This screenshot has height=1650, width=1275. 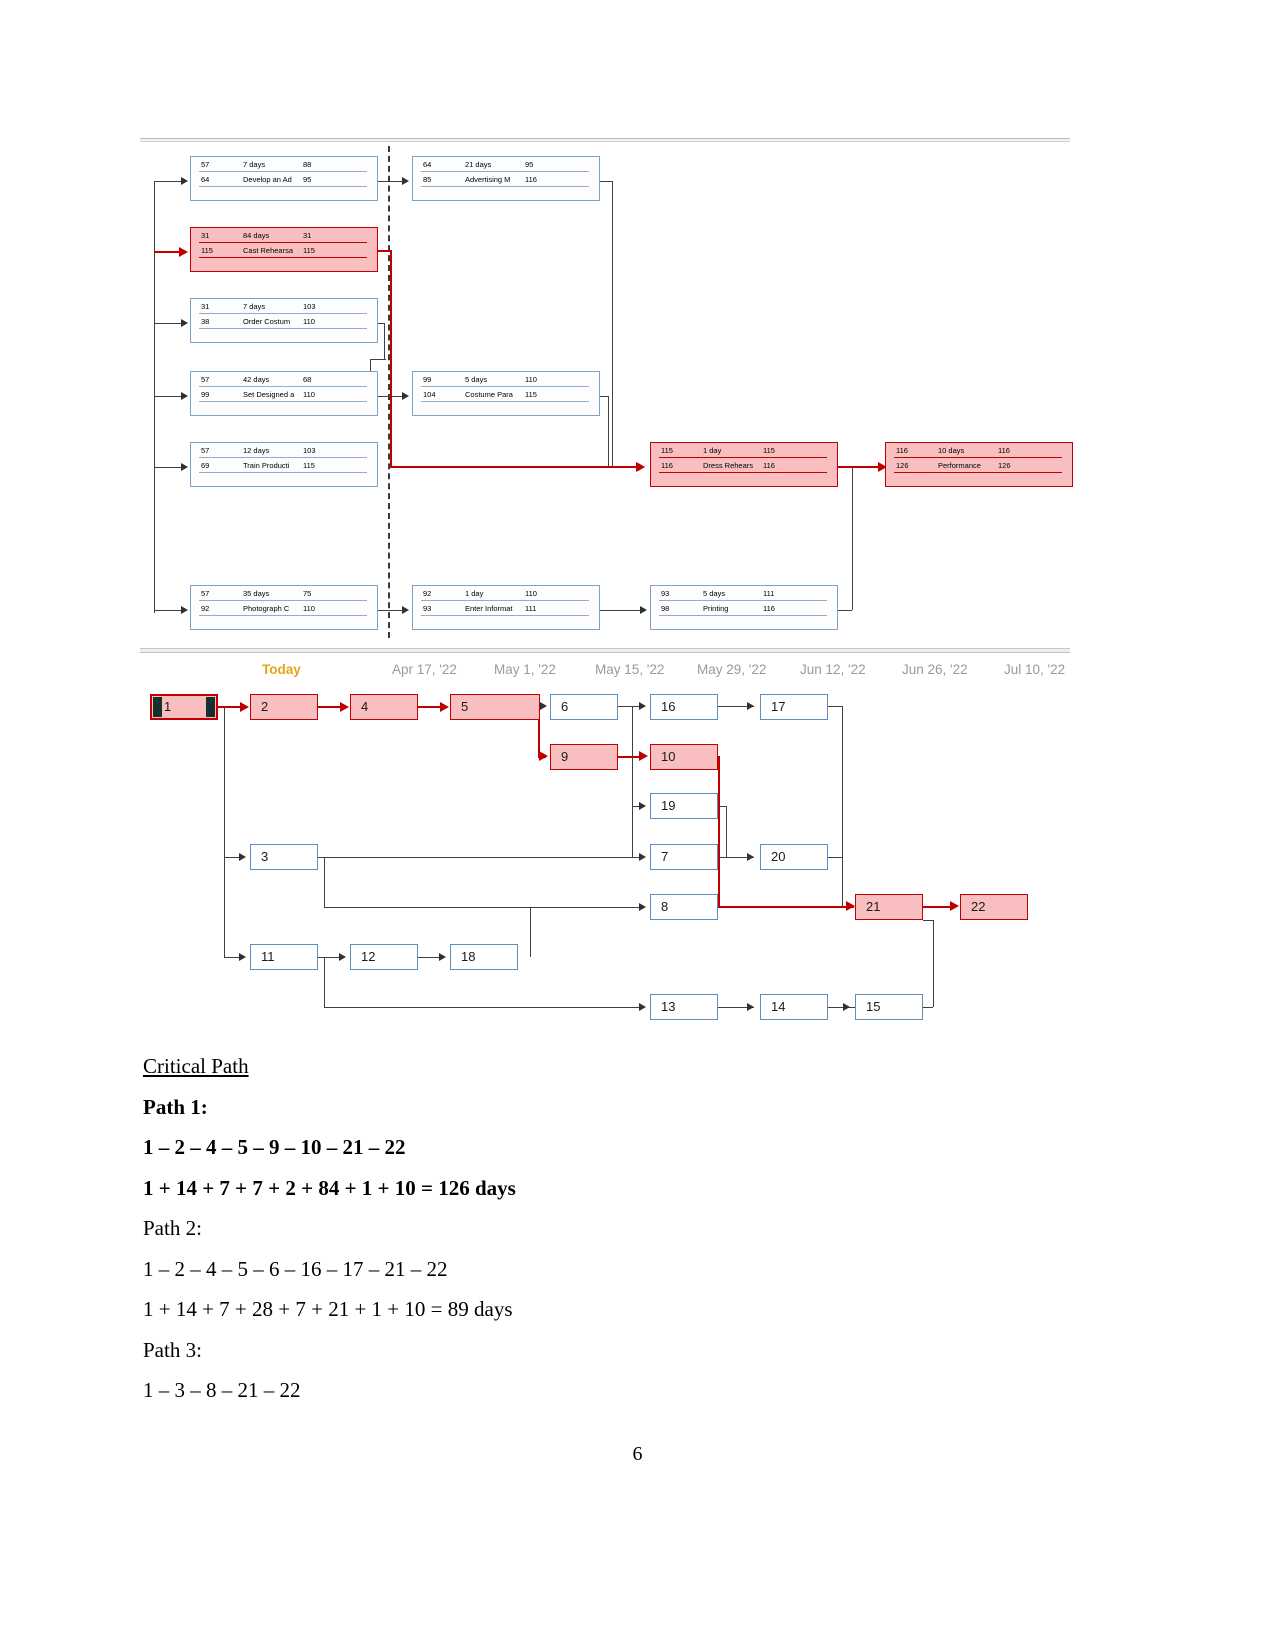 I want to click on network-node: 20, so click(x=794, y=857).